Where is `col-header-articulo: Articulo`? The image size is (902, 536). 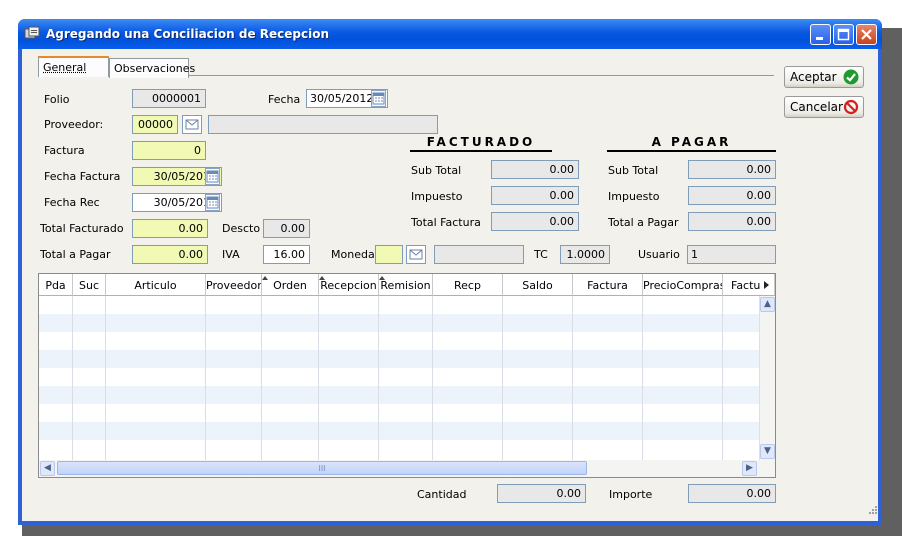 col-header-articulo: Articulo is located at coordinates (156, 285).